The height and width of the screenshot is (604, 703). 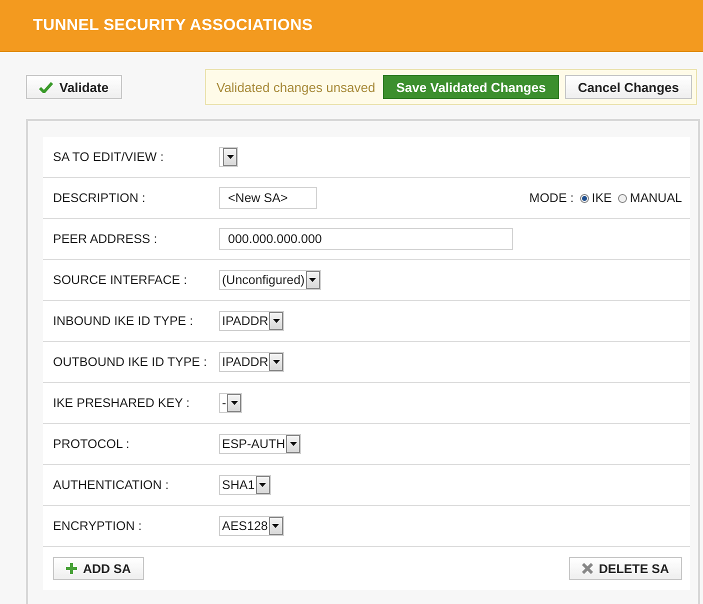 I want to click on dropdown, so click(x=228, y=157).